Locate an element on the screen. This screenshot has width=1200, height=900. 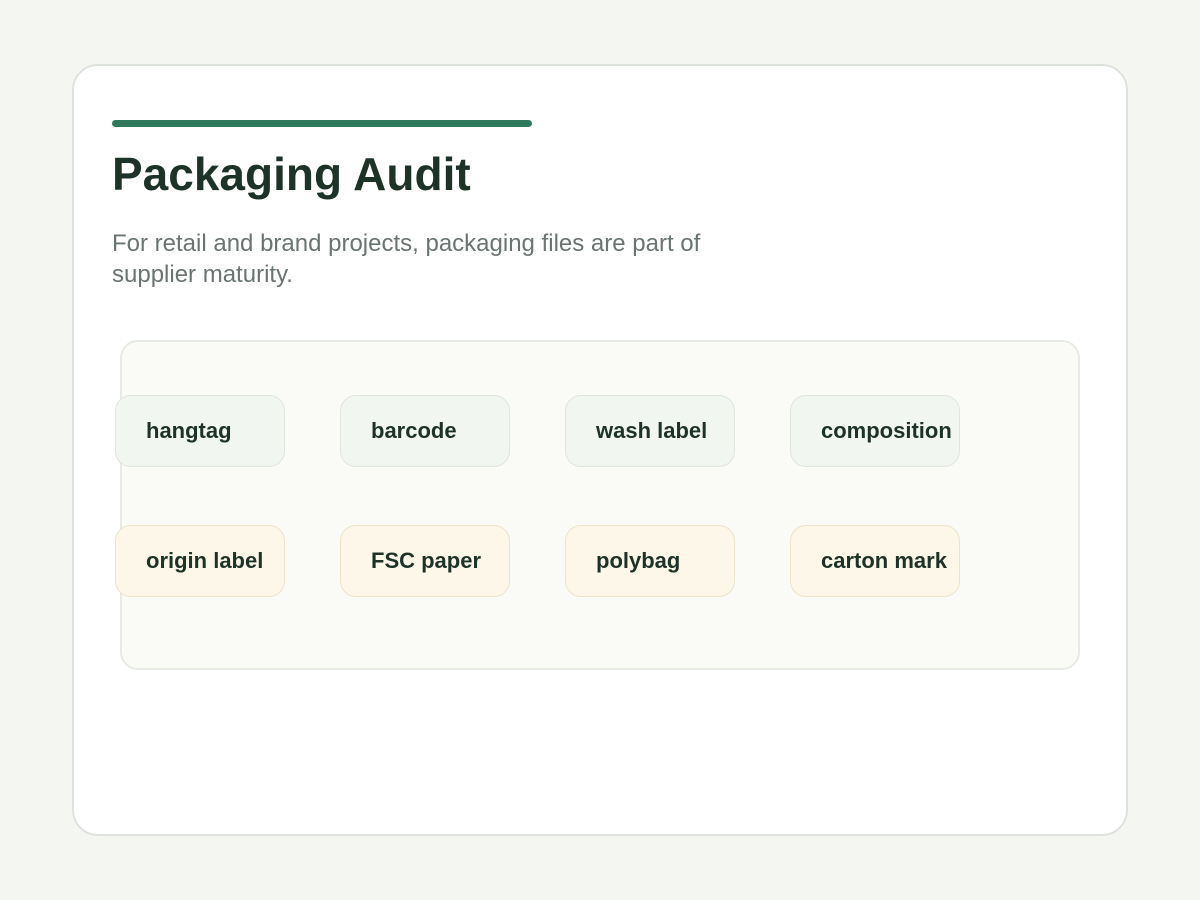
chip-wash-label: wash label is located at coordinates (650, 431).